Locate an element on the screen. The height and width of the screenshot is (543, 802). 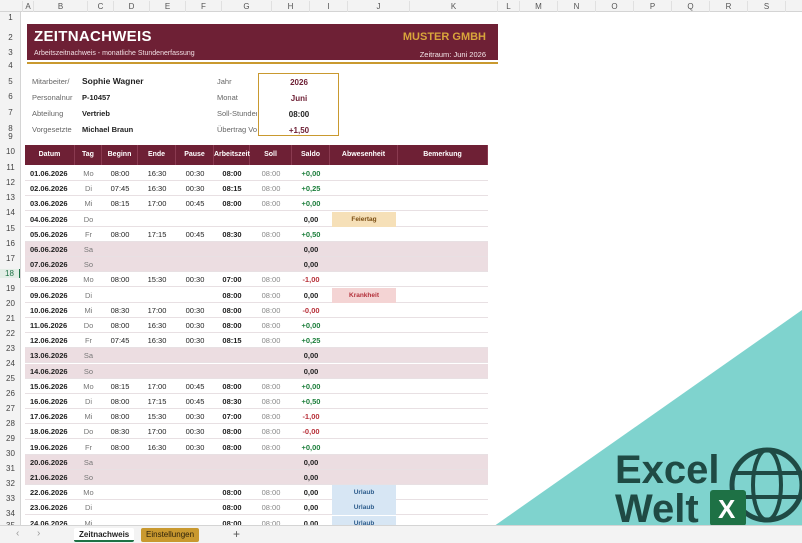
cell-az: 08:00 is located at coordinates (232, 520).